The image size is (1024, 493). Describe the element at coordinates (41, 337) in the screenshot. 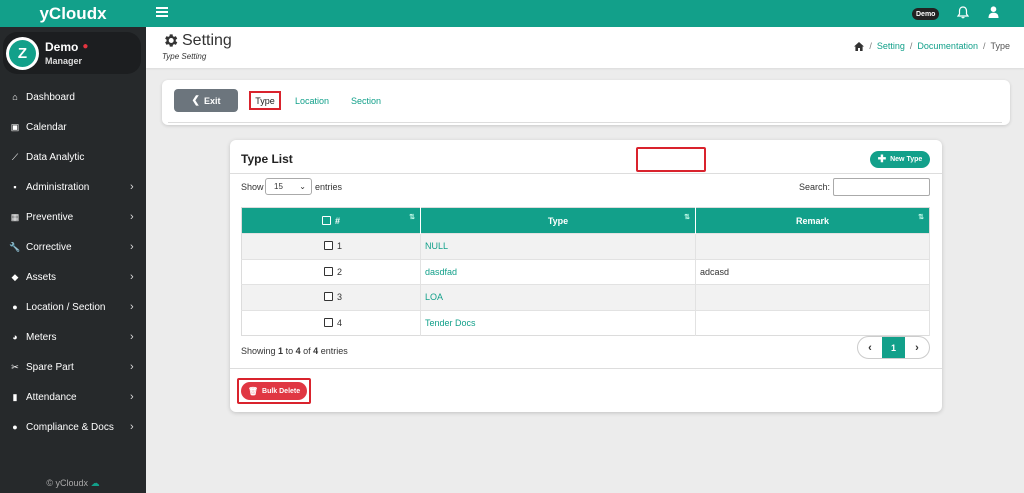

I see `sidebar-item-label: Meters` at that location.